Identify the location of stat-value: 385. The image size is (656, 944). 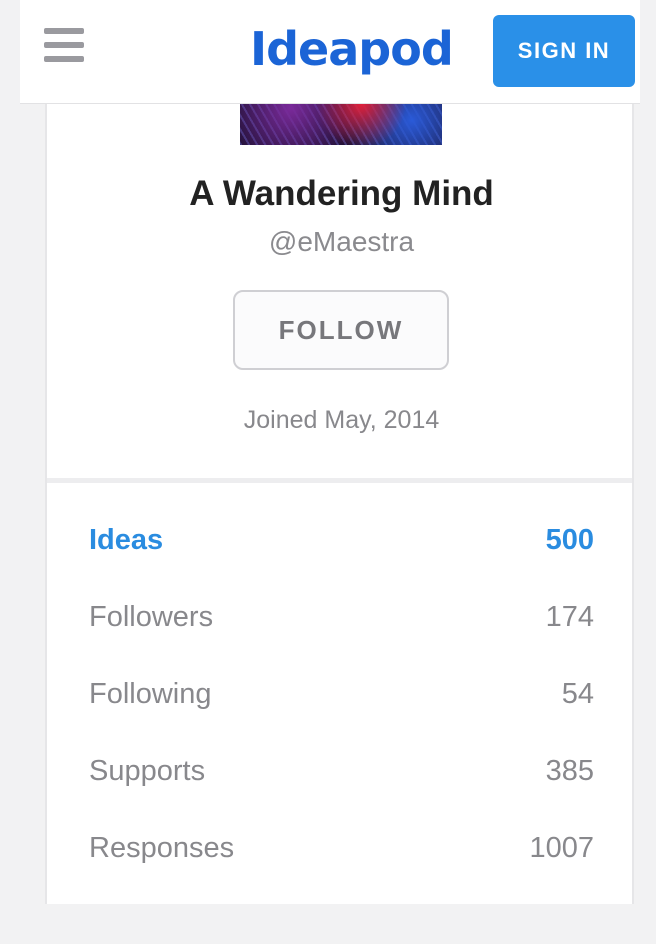
(569, 771).